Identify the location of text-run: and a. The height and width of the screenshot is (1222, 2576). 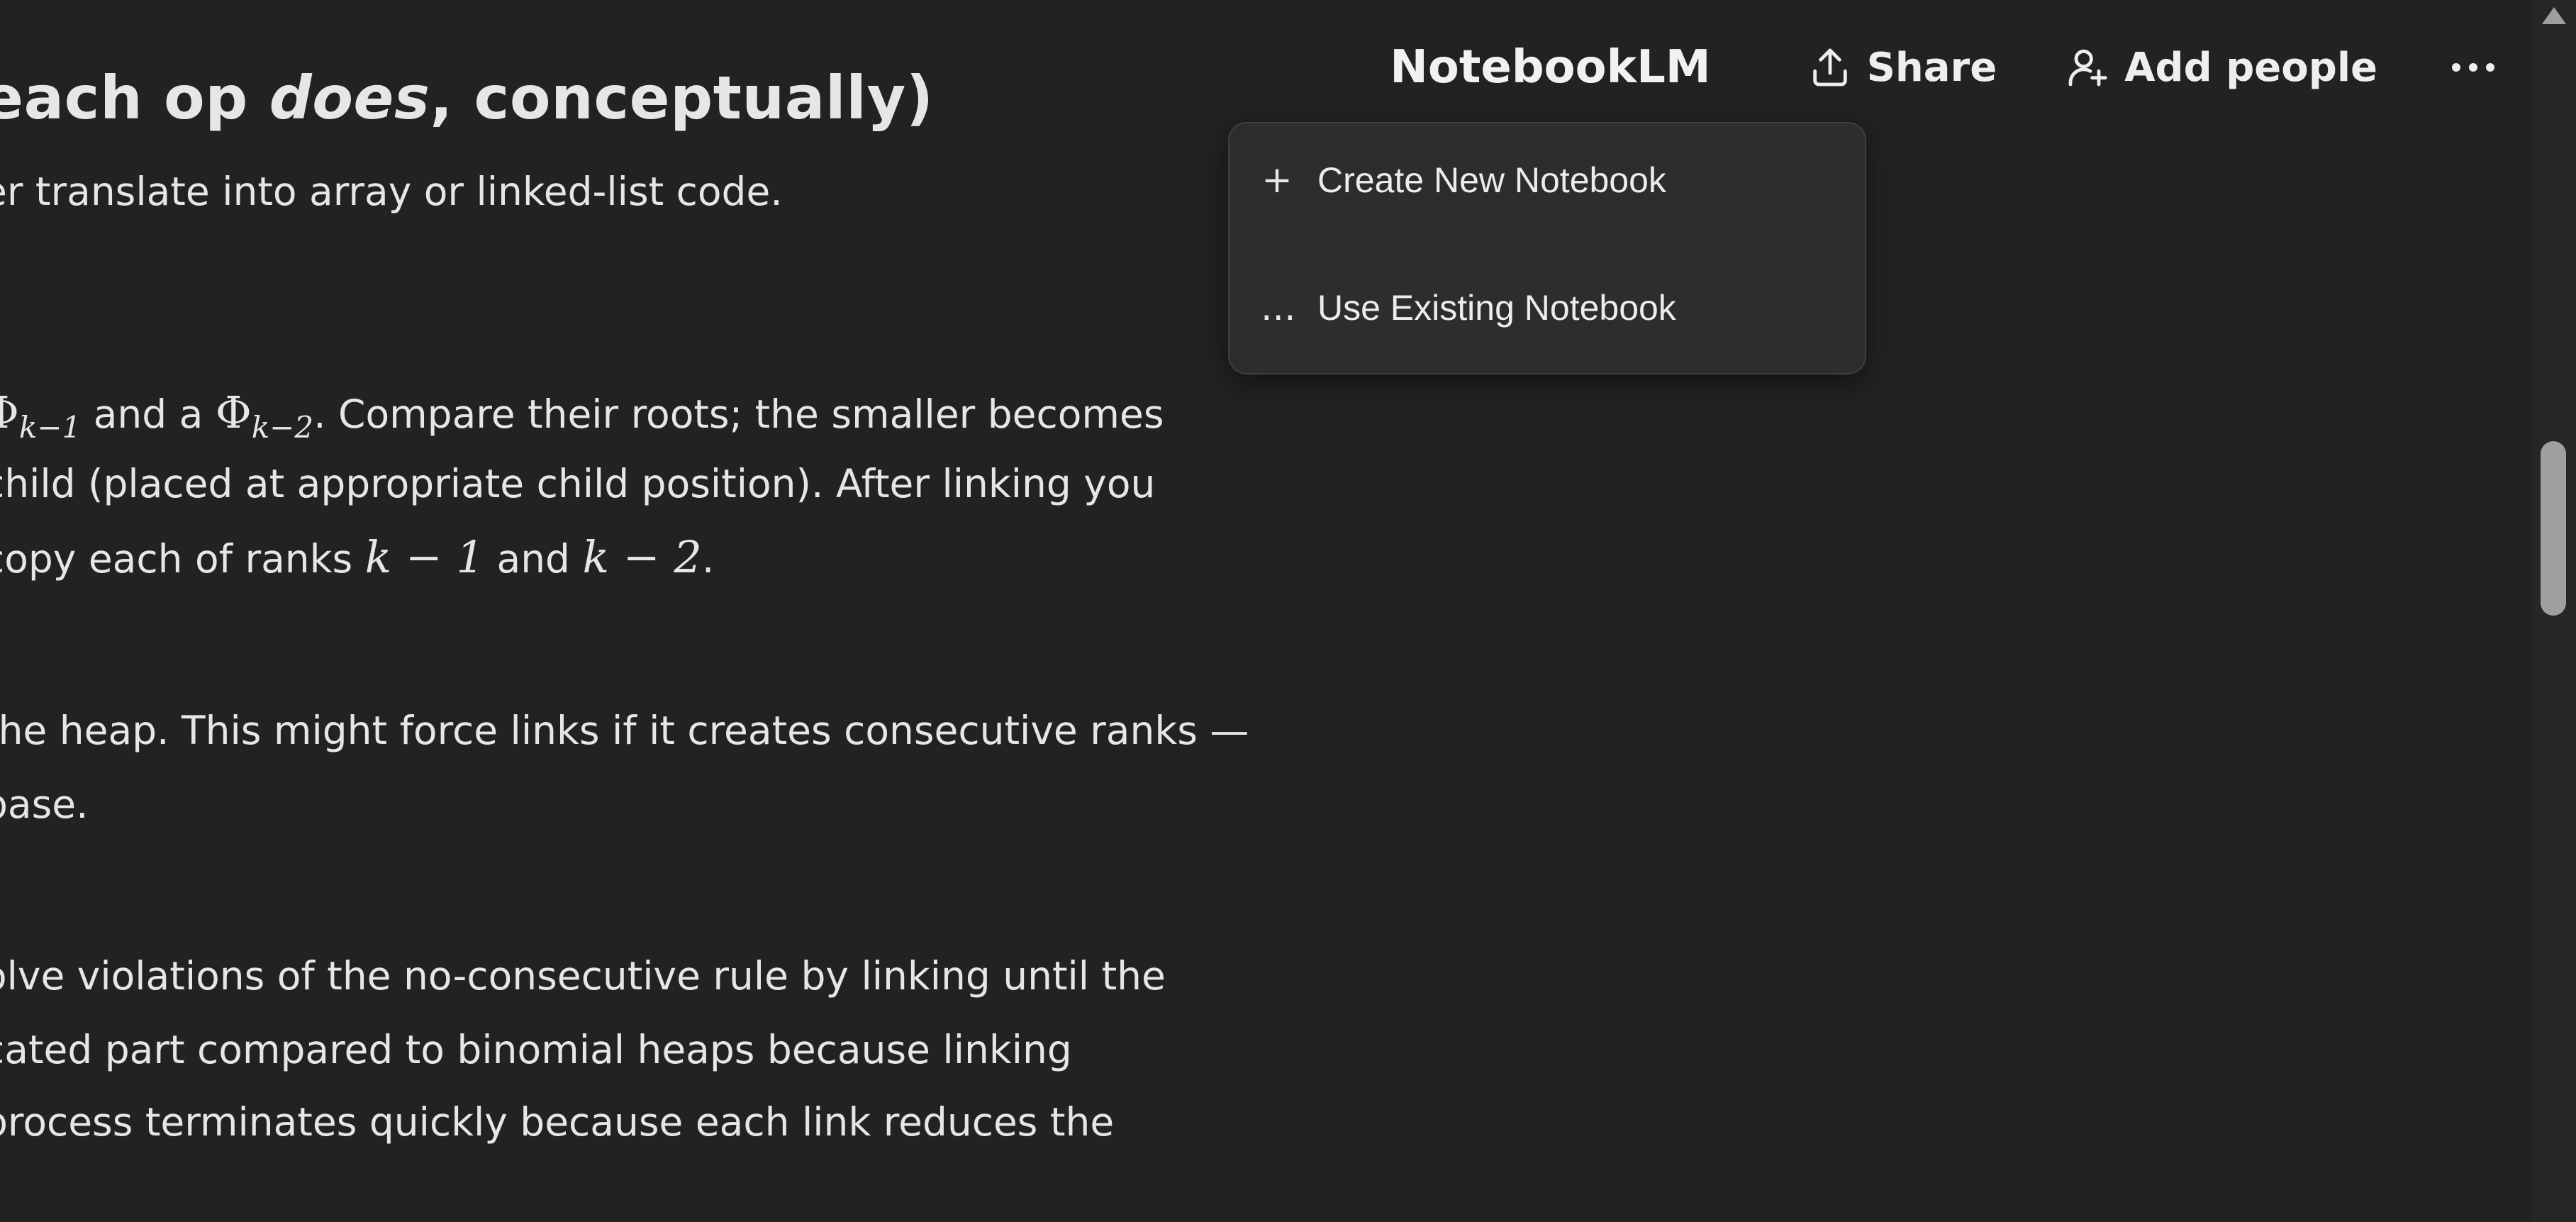
(148, 414).